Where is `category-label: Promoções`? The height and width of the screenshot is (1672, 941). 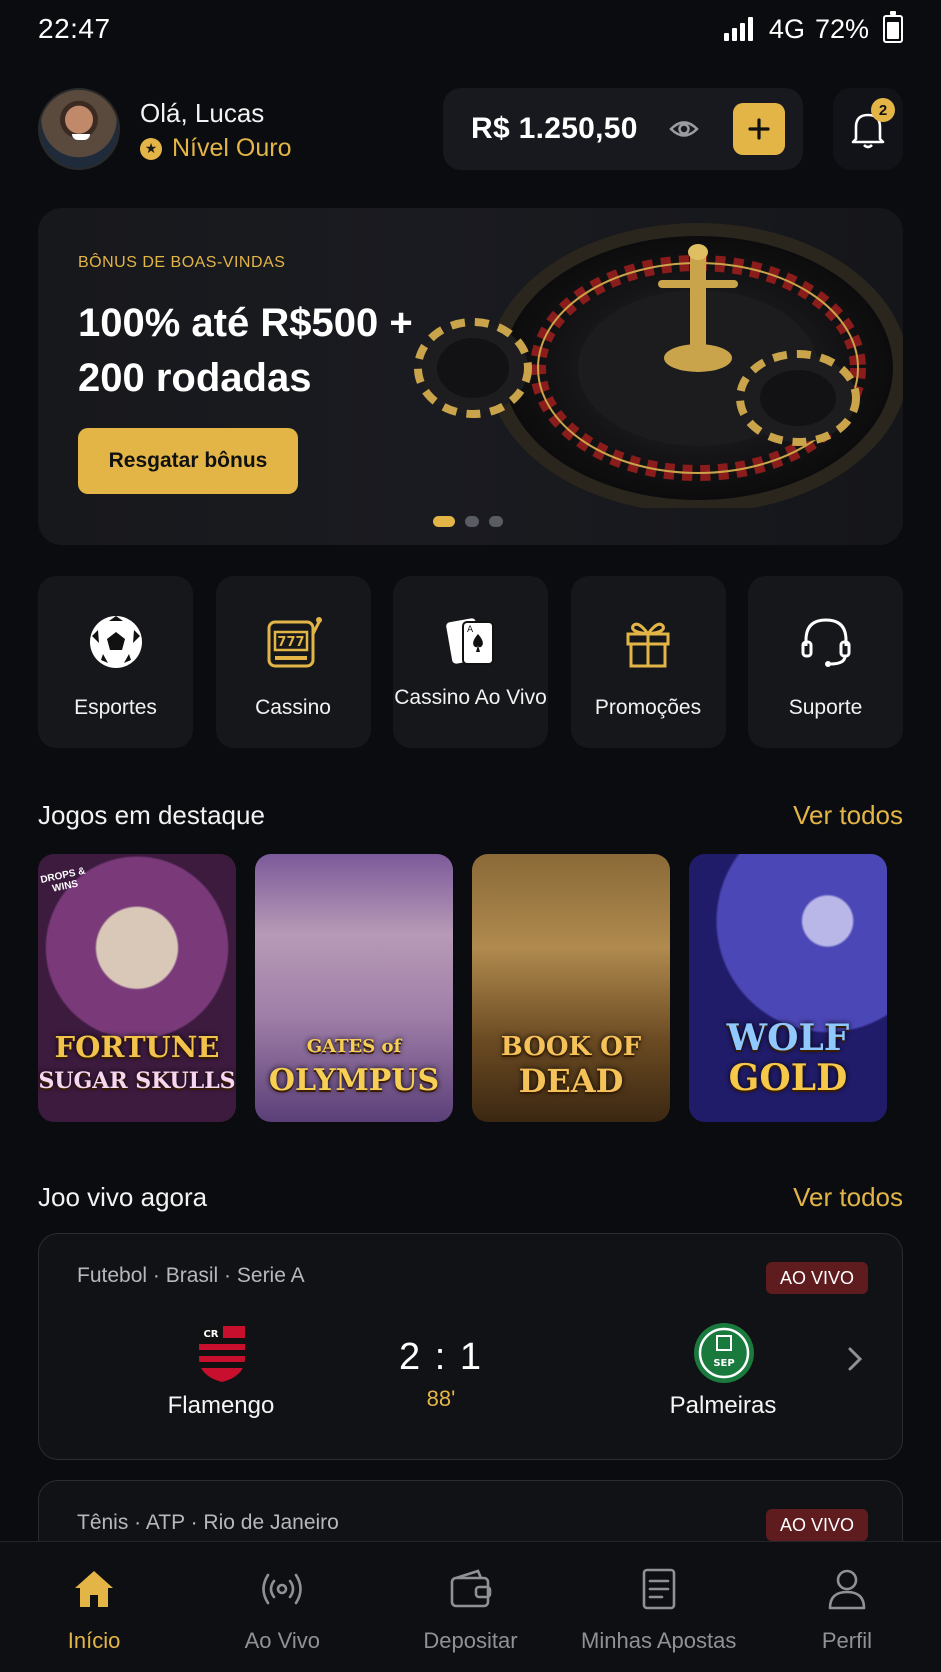
category-label: Promoções is located at coordinates (648, 707).